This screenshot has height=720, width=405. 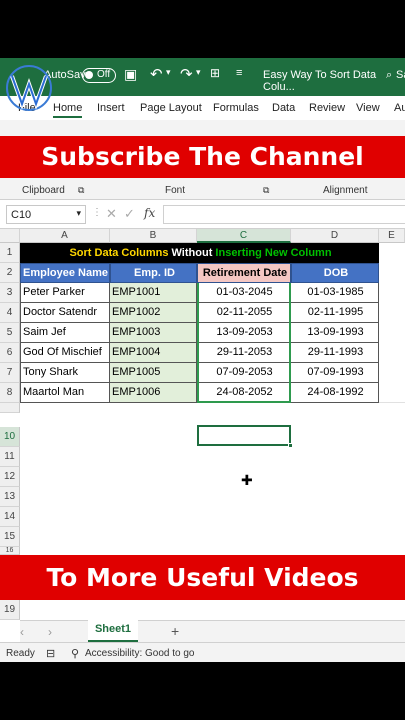 What do you see at coordinates (244, 373) in the screenshot?
I see `cell-retirement-date: 07-09-2053` at bounding box center [244, 373].